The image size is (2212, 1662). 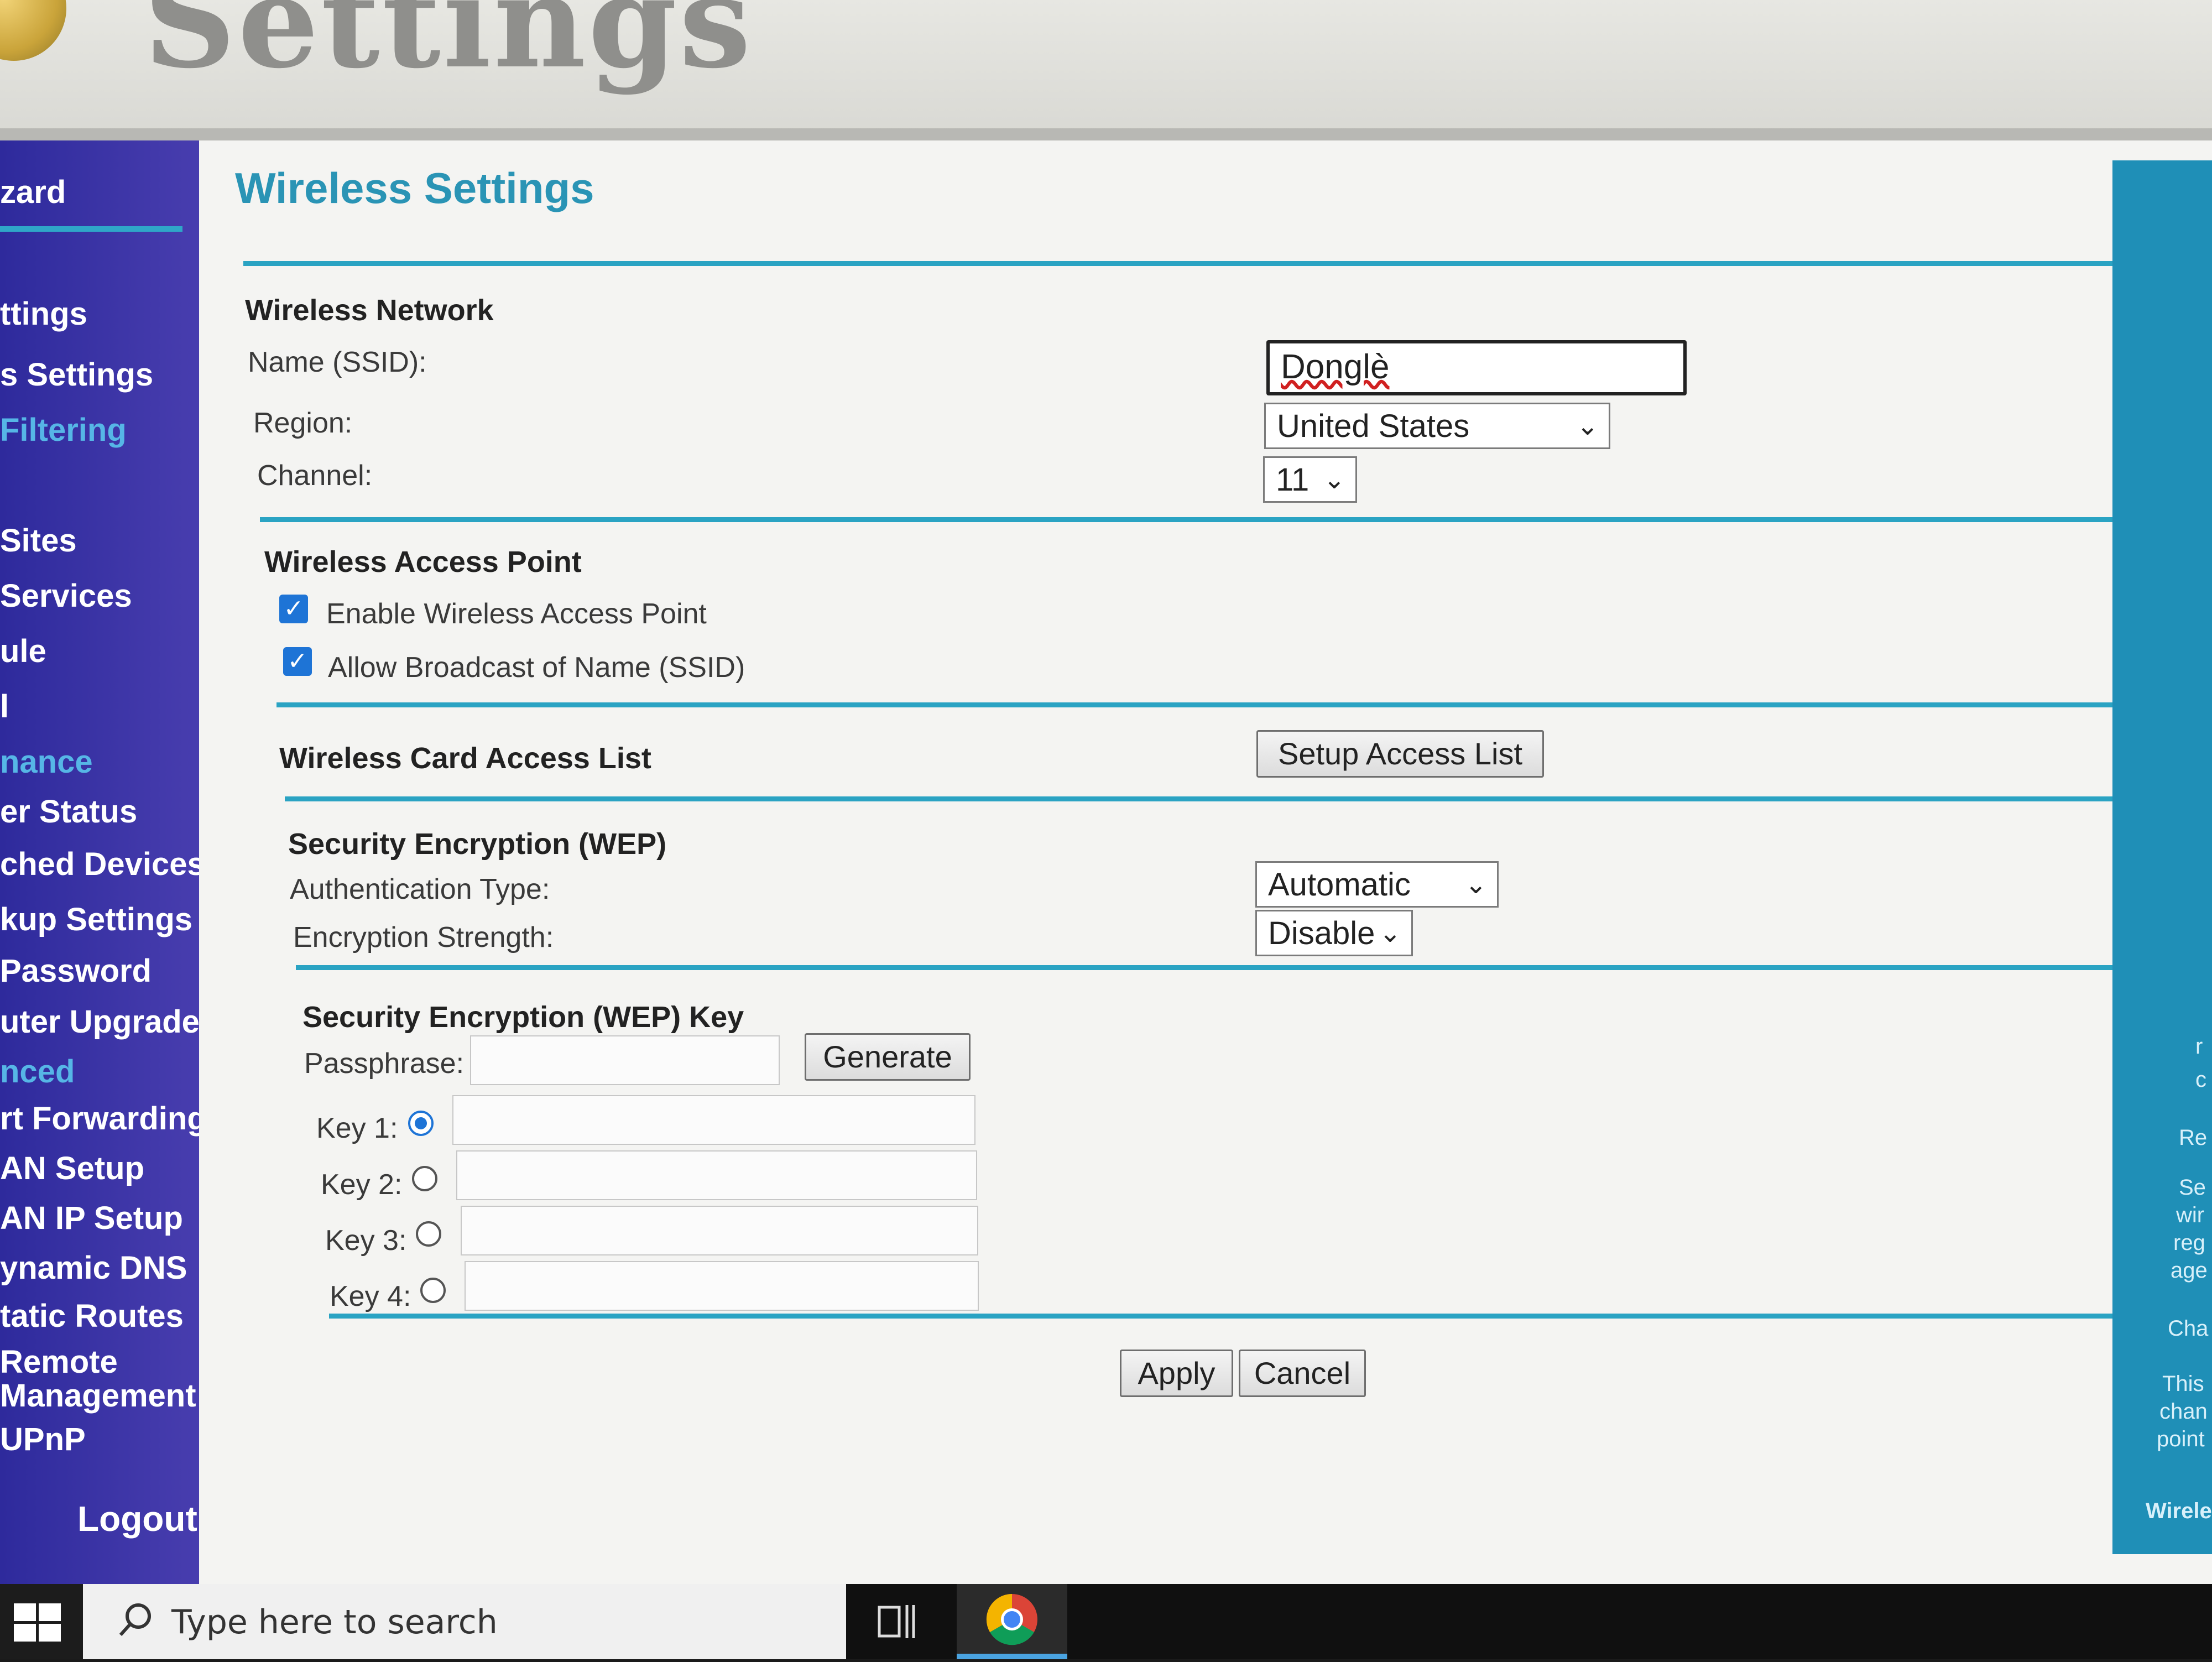 What do you see at coordinates (76, 970) in the screenshot?
I see `sidebar-item-set-password: Password` at bounding box center [76, 970].